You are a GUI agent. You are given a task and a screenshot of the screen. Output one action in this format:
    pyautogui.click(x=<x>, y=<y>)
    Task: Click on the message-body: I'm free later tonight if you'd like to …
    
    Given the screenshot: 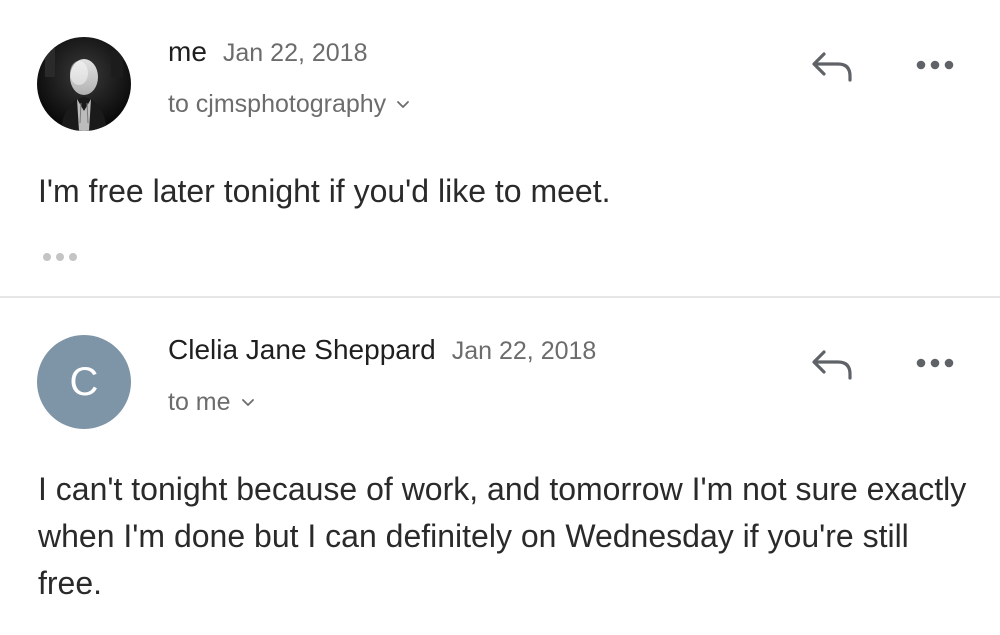 What is the action you would take?
    pyautogui.click(x=324, y=191)
    